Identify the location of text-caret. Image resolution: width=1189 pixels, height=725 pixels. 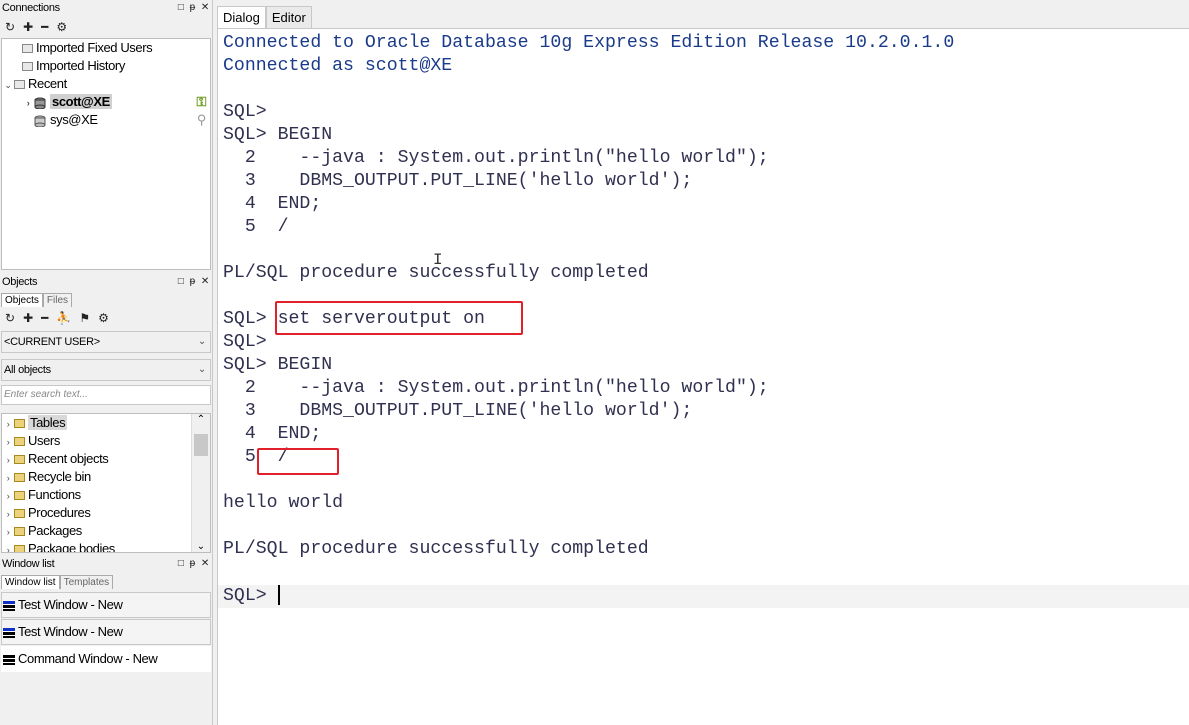
(278, 595).